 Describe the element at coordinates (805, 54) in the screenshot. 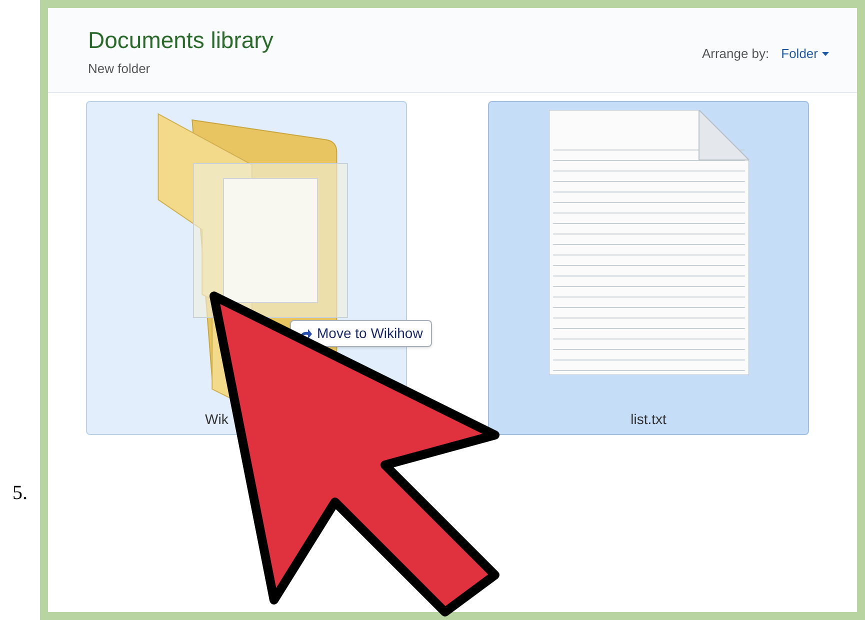

I see `arrange-dropdown: Folder` at that location.